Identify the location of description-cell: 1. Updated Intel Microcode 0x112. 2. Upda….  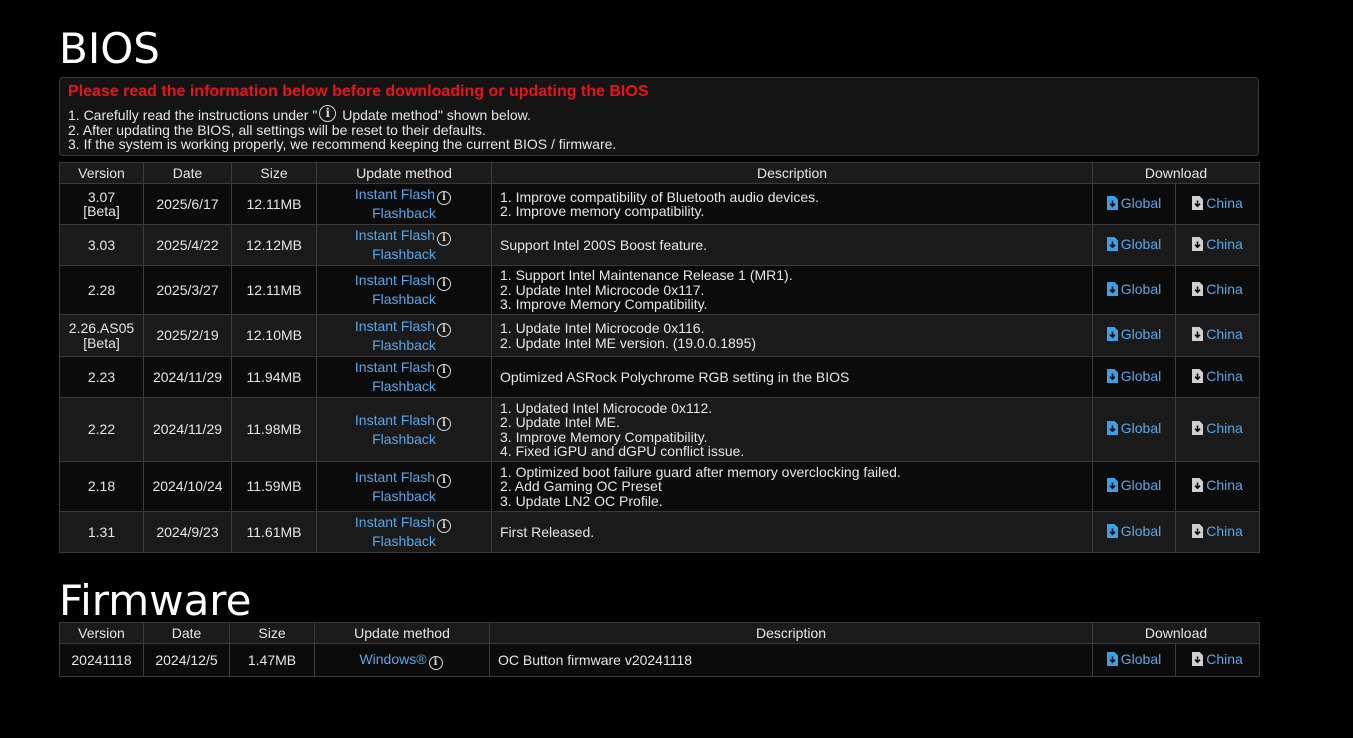
(792, 429).